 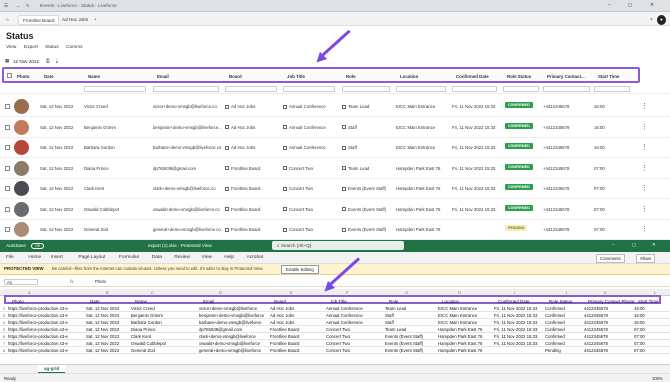 What do you see at coordinates (4, 336) in the screenshot?
I see `row-number: 6` at bounding box center [4, 336].